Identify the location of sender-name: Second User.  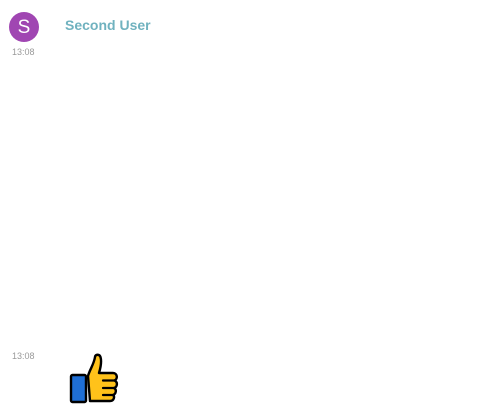
(108, 25).